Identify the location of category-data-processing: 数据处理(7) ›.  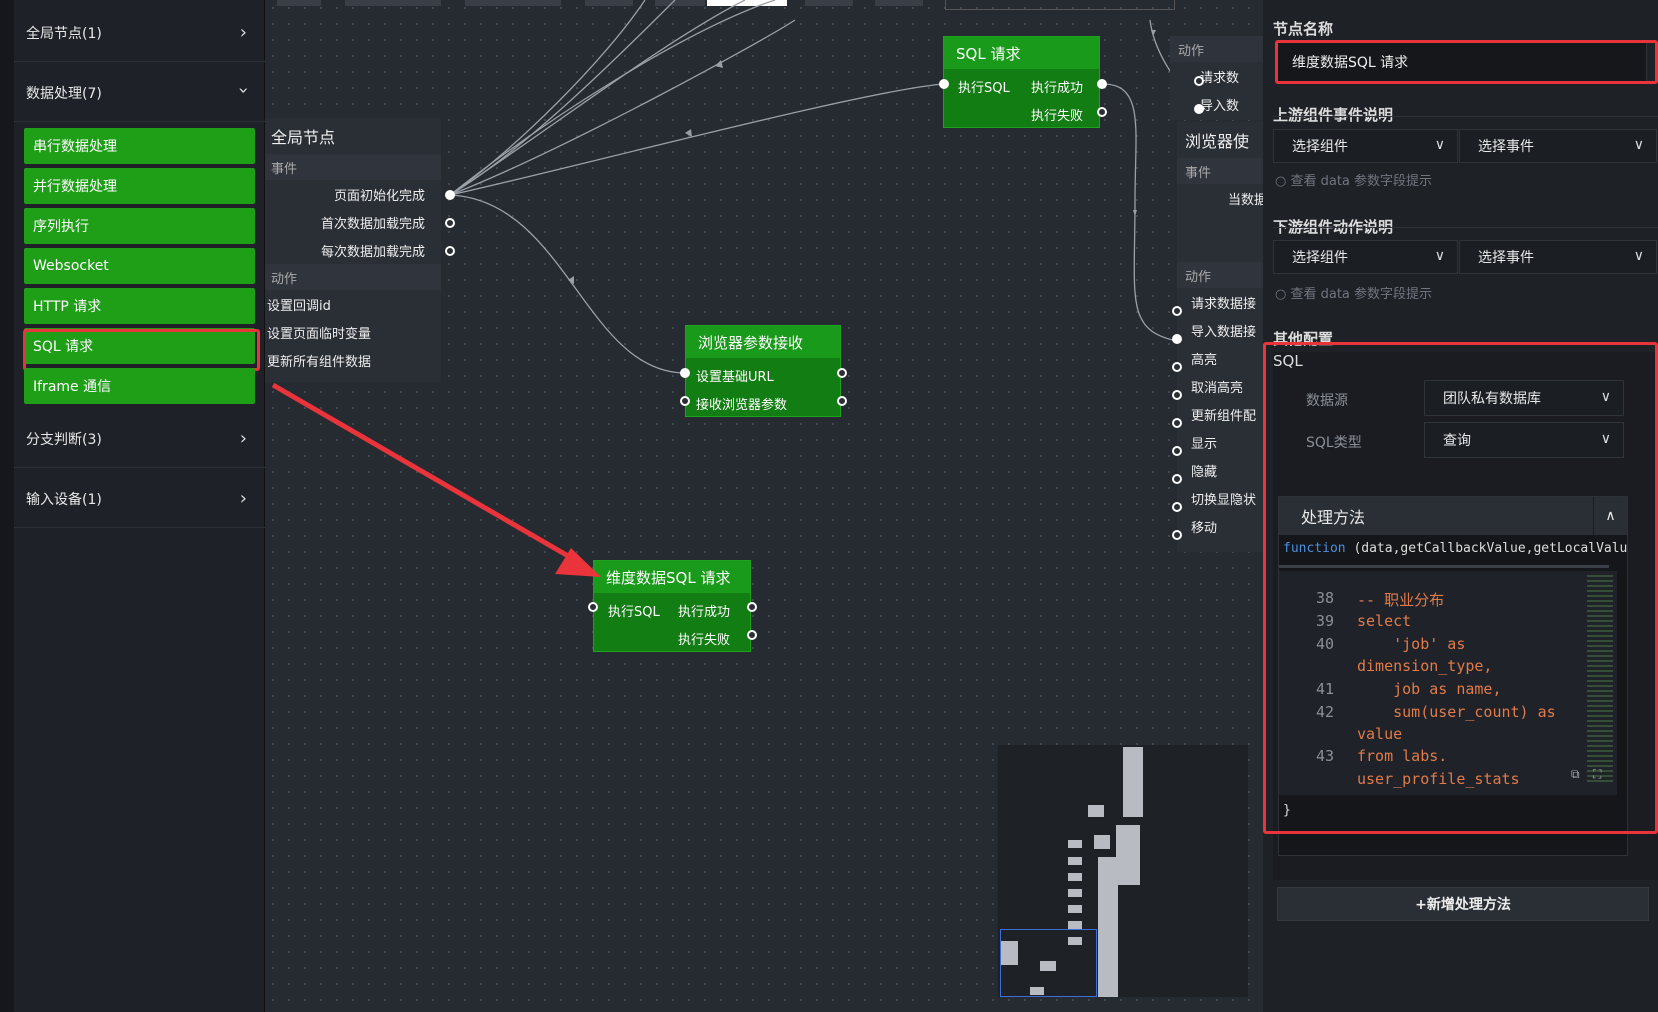
(139, 93).